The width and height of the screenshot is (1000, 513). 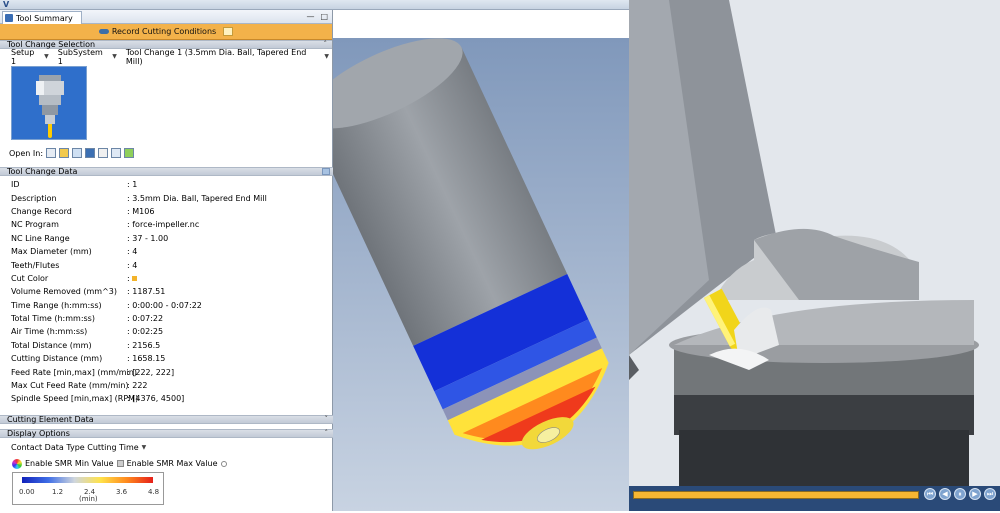 What do you see at coordinates (64, 292) in the screenshot?
I see `data-row-label: Volume Removed (mm^3)` at bounding box center [64, 292].